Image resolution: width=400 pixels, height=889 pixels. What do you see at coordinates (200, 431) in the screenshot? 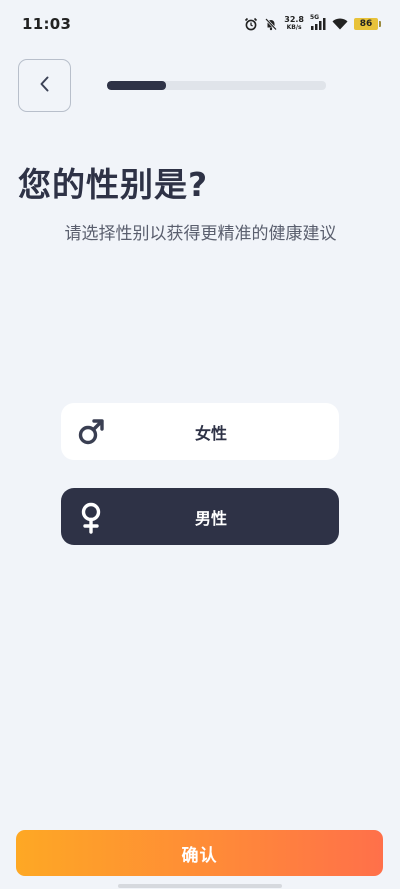
I see `option-female: 女性` at bounding box center [200, 431].